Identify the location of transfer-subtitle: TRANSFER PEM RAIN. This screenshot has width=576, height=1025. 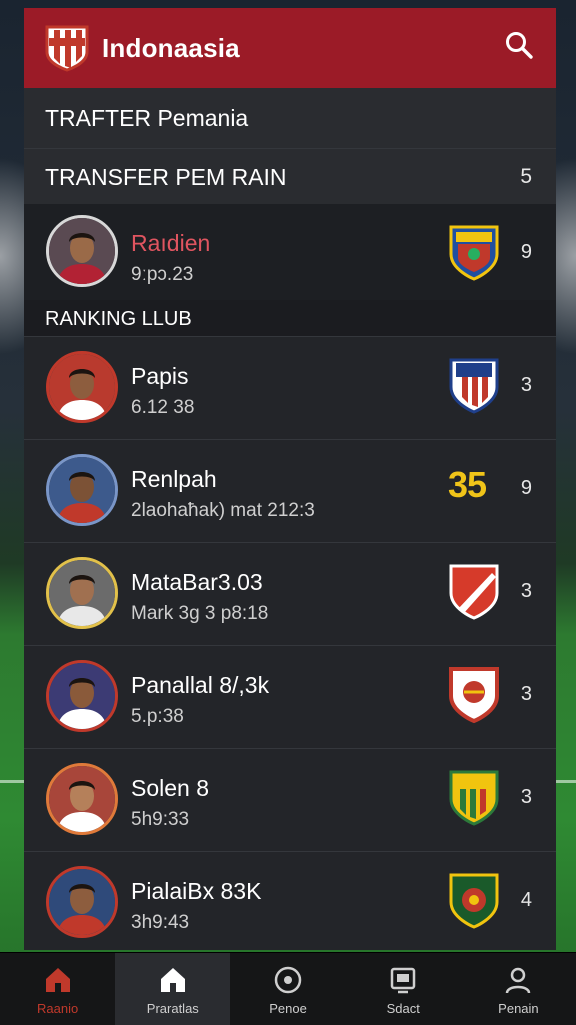
(166, 177).